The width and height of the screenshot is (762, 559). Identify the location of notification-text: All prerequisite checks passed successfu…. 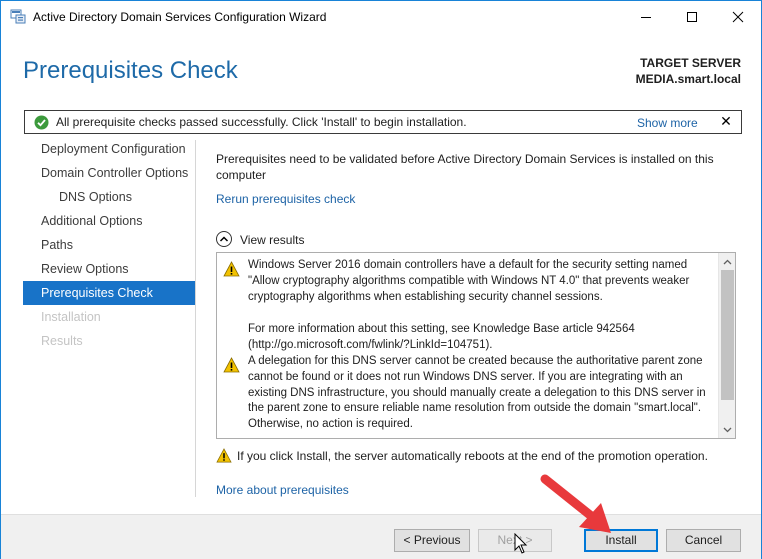
(261, 122).